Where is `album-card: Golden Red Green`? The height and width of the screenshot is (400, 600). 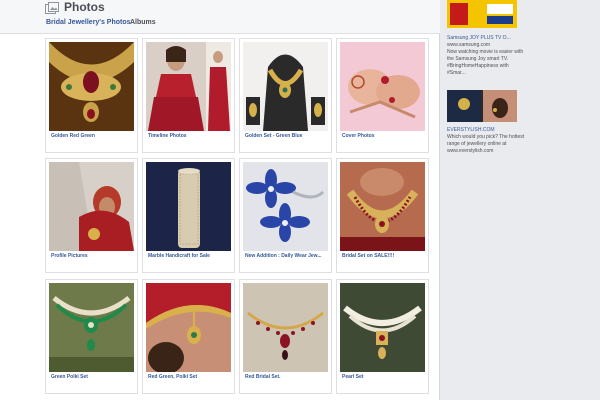
album-card: Golden Red Green is located at coordinates (91, 95).